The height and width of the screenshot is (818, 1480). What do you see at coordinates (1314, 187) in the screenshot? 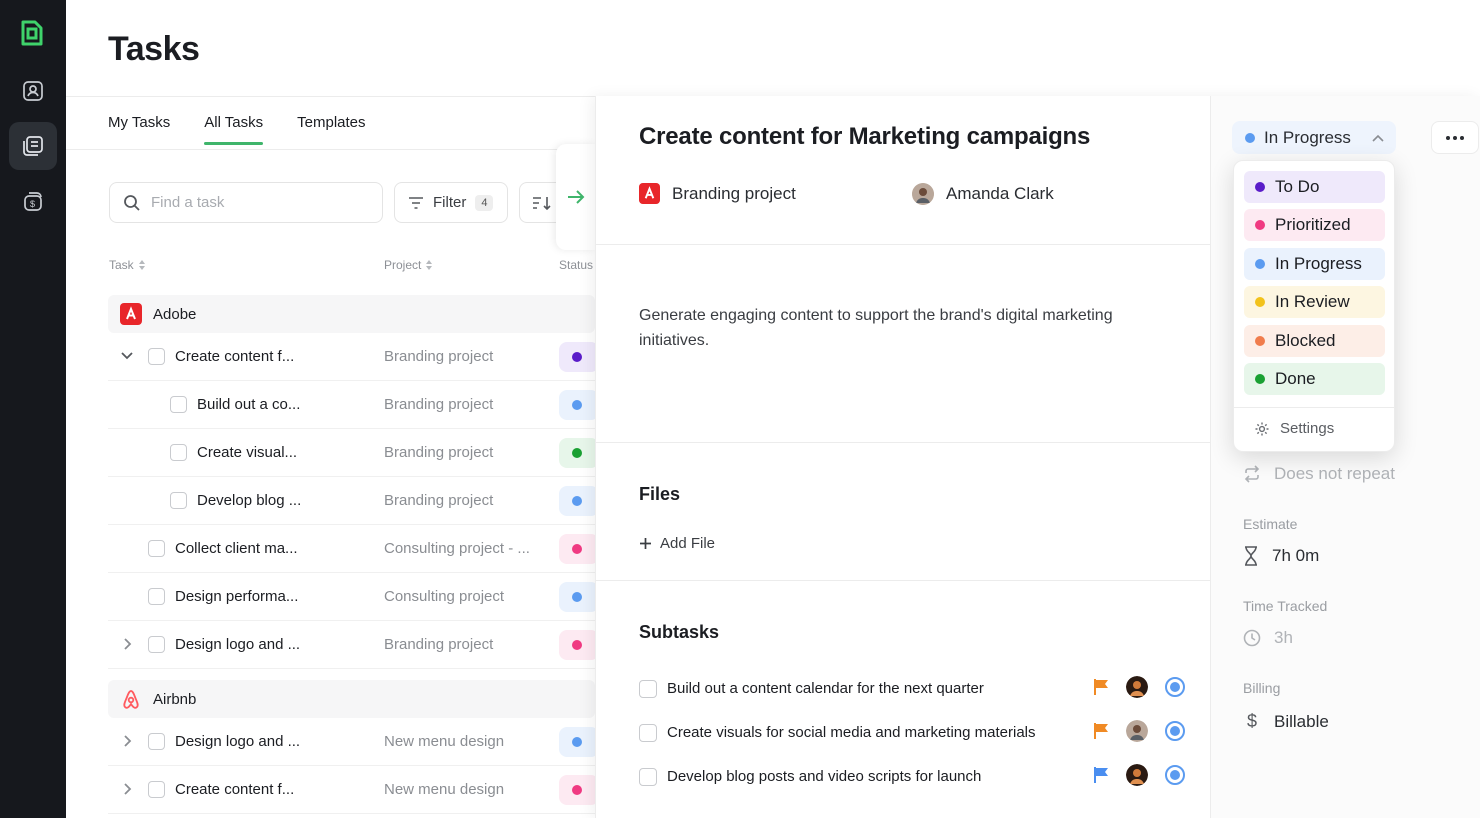
I see `status-option-to-do: To Do` at bounding box center [1314, 187].